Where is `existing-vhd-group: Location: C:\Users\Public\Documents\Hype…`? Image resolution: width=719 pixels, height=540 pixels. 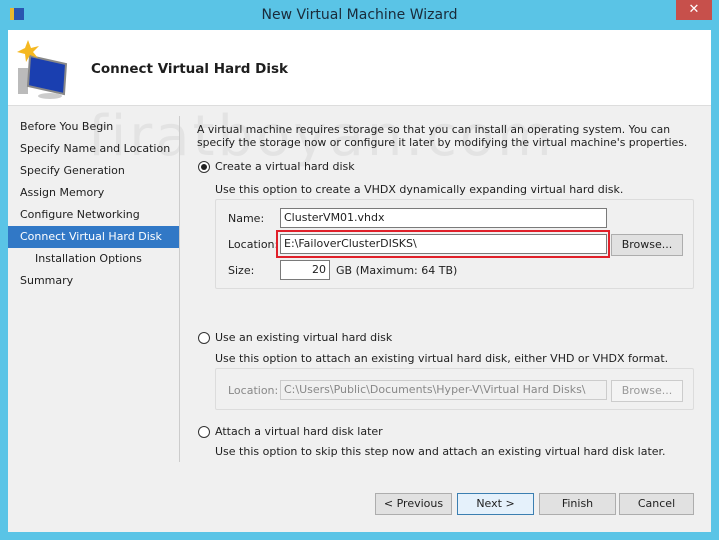 existing-vhd-group: Location: C:\Users\Public\Documents\Hype… is located at coordinates (454, 389).